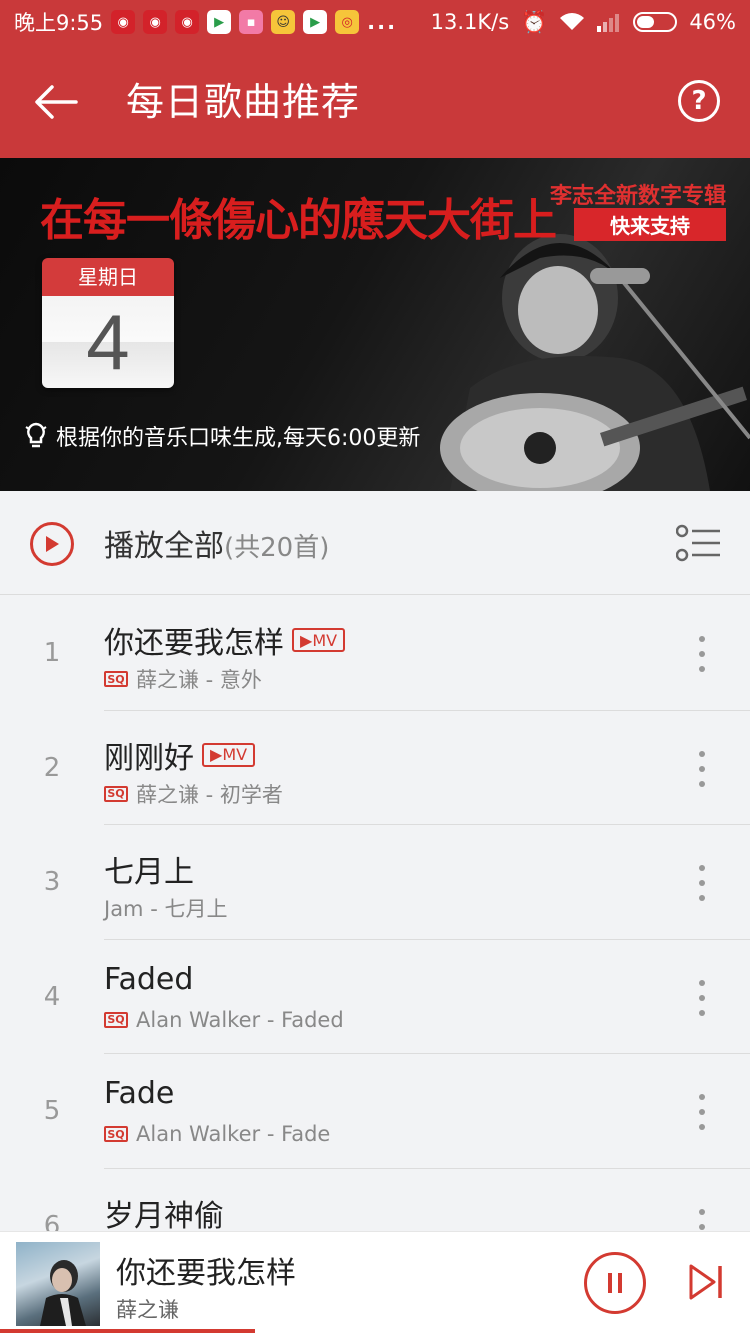  I want to click on playback-progress-bar, so click(127, 1331).